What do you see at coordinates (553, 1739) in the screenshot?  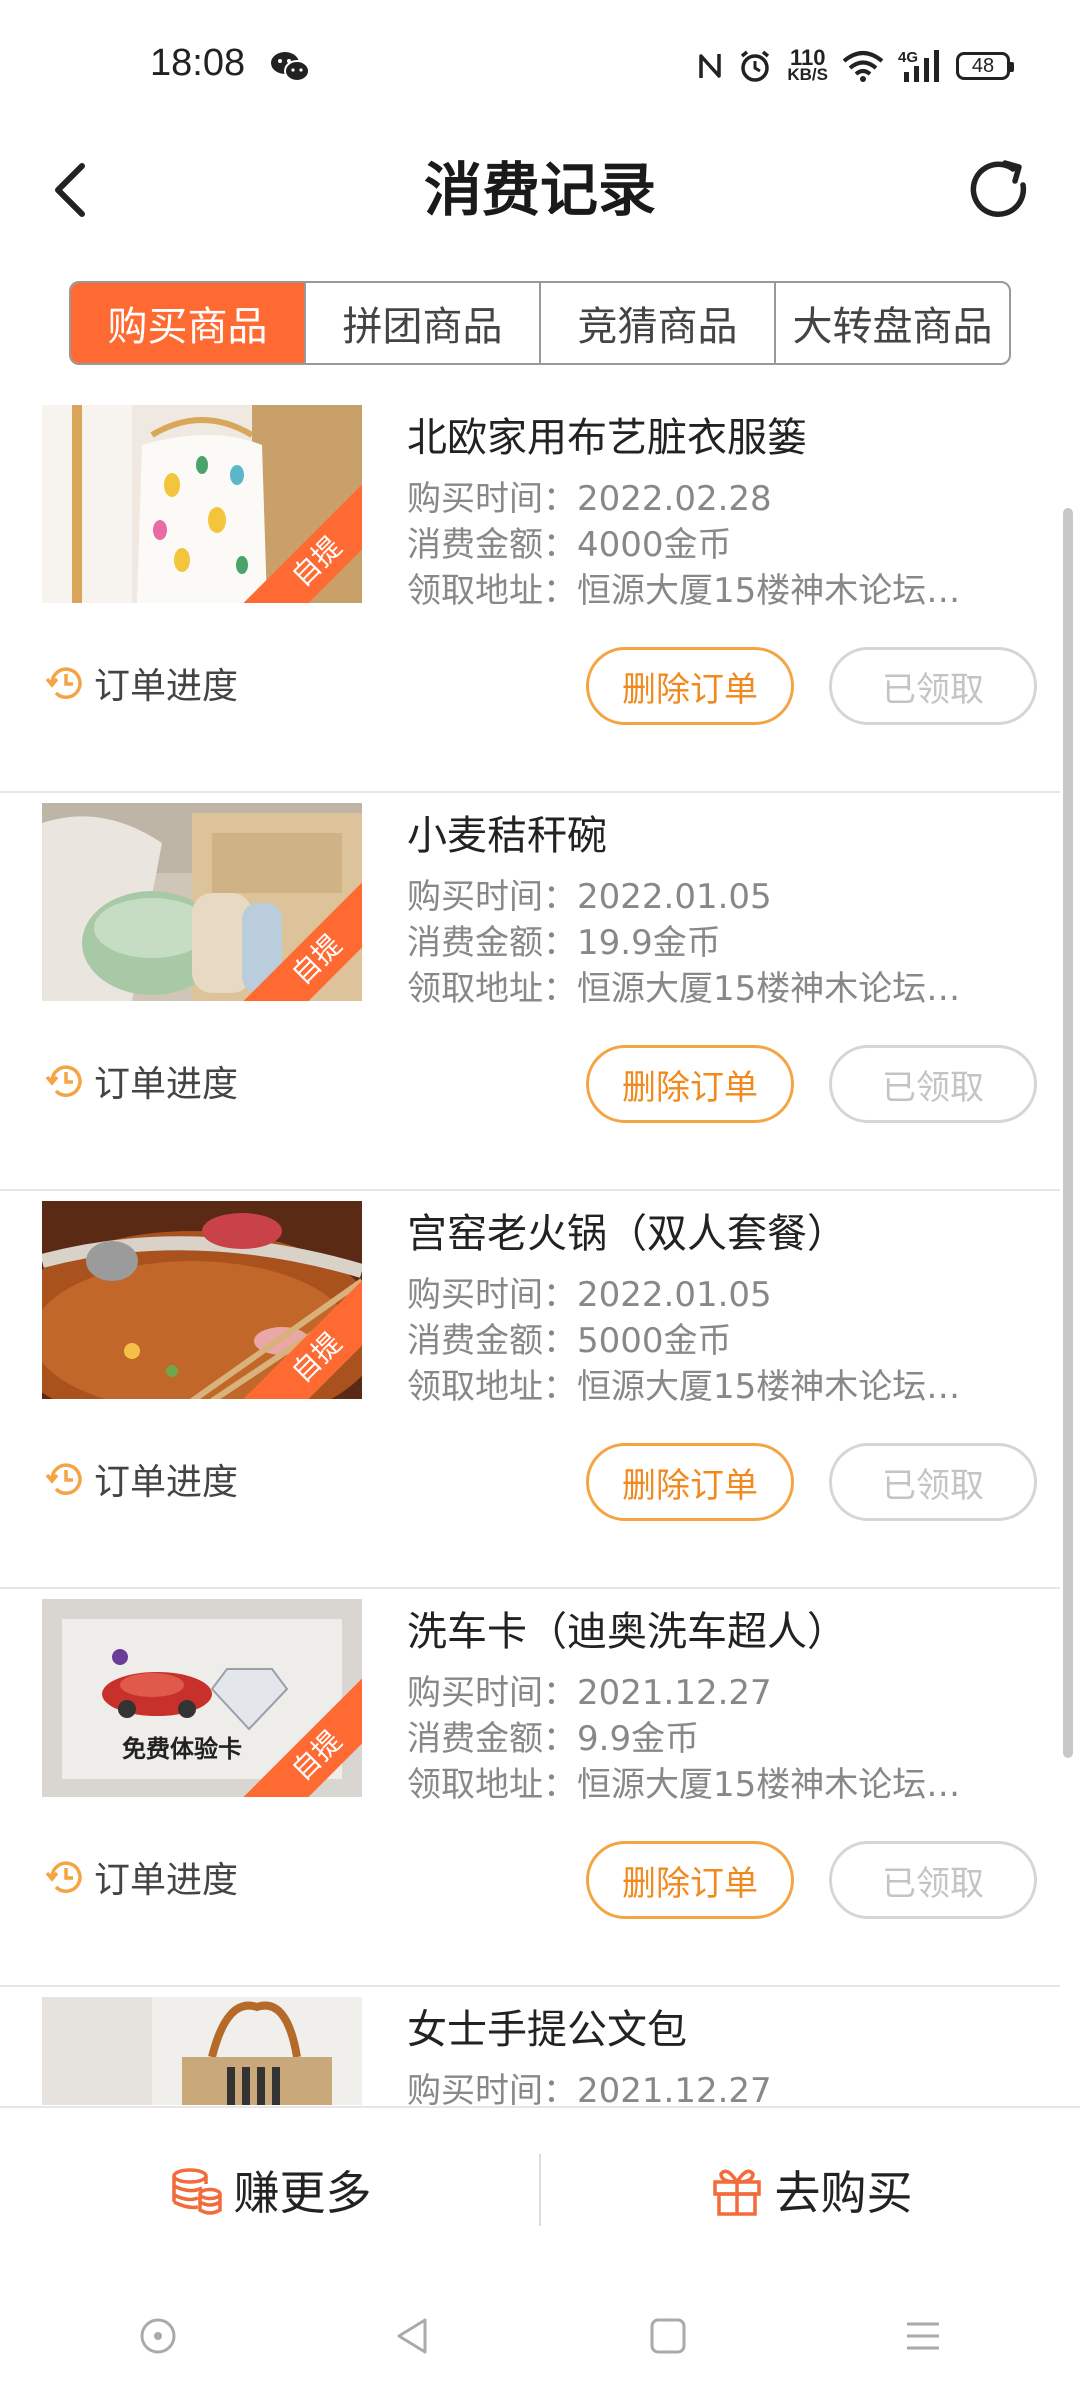 I see `spend-amount: 消费金额：9.9金币` at bounding box center [553, 1739].